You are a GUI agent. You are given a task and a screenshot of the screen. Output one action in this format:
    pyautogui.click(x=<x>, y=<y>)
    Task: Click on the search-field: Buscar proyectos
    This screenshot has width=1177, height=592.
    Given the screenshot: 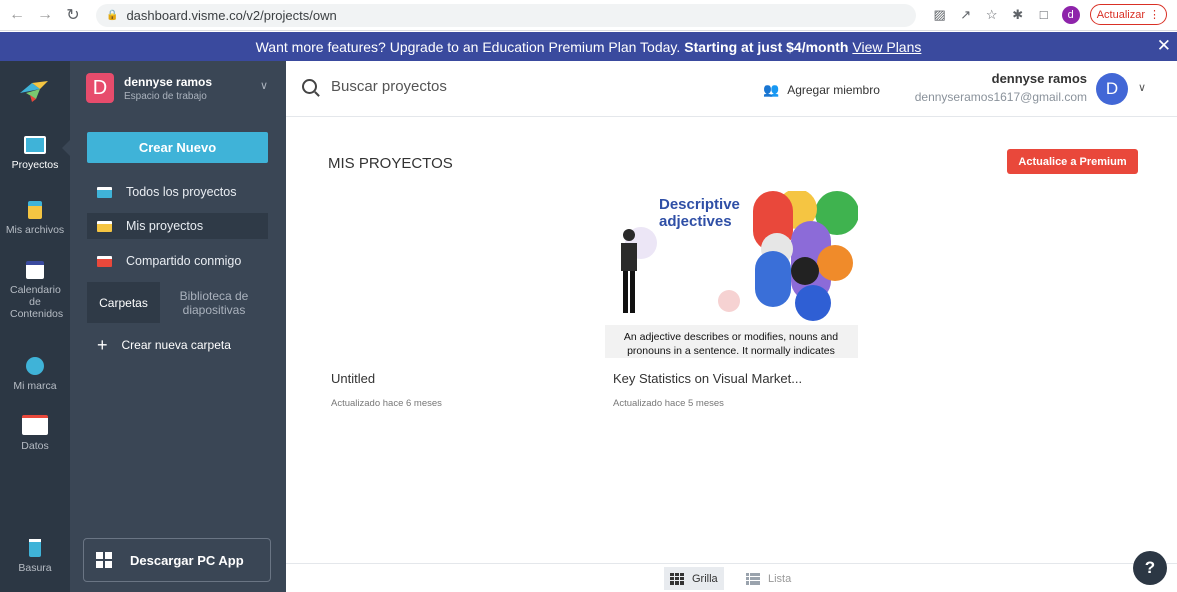 What is the action you would take?
    pyautogui.click(x=374, y=86)
    